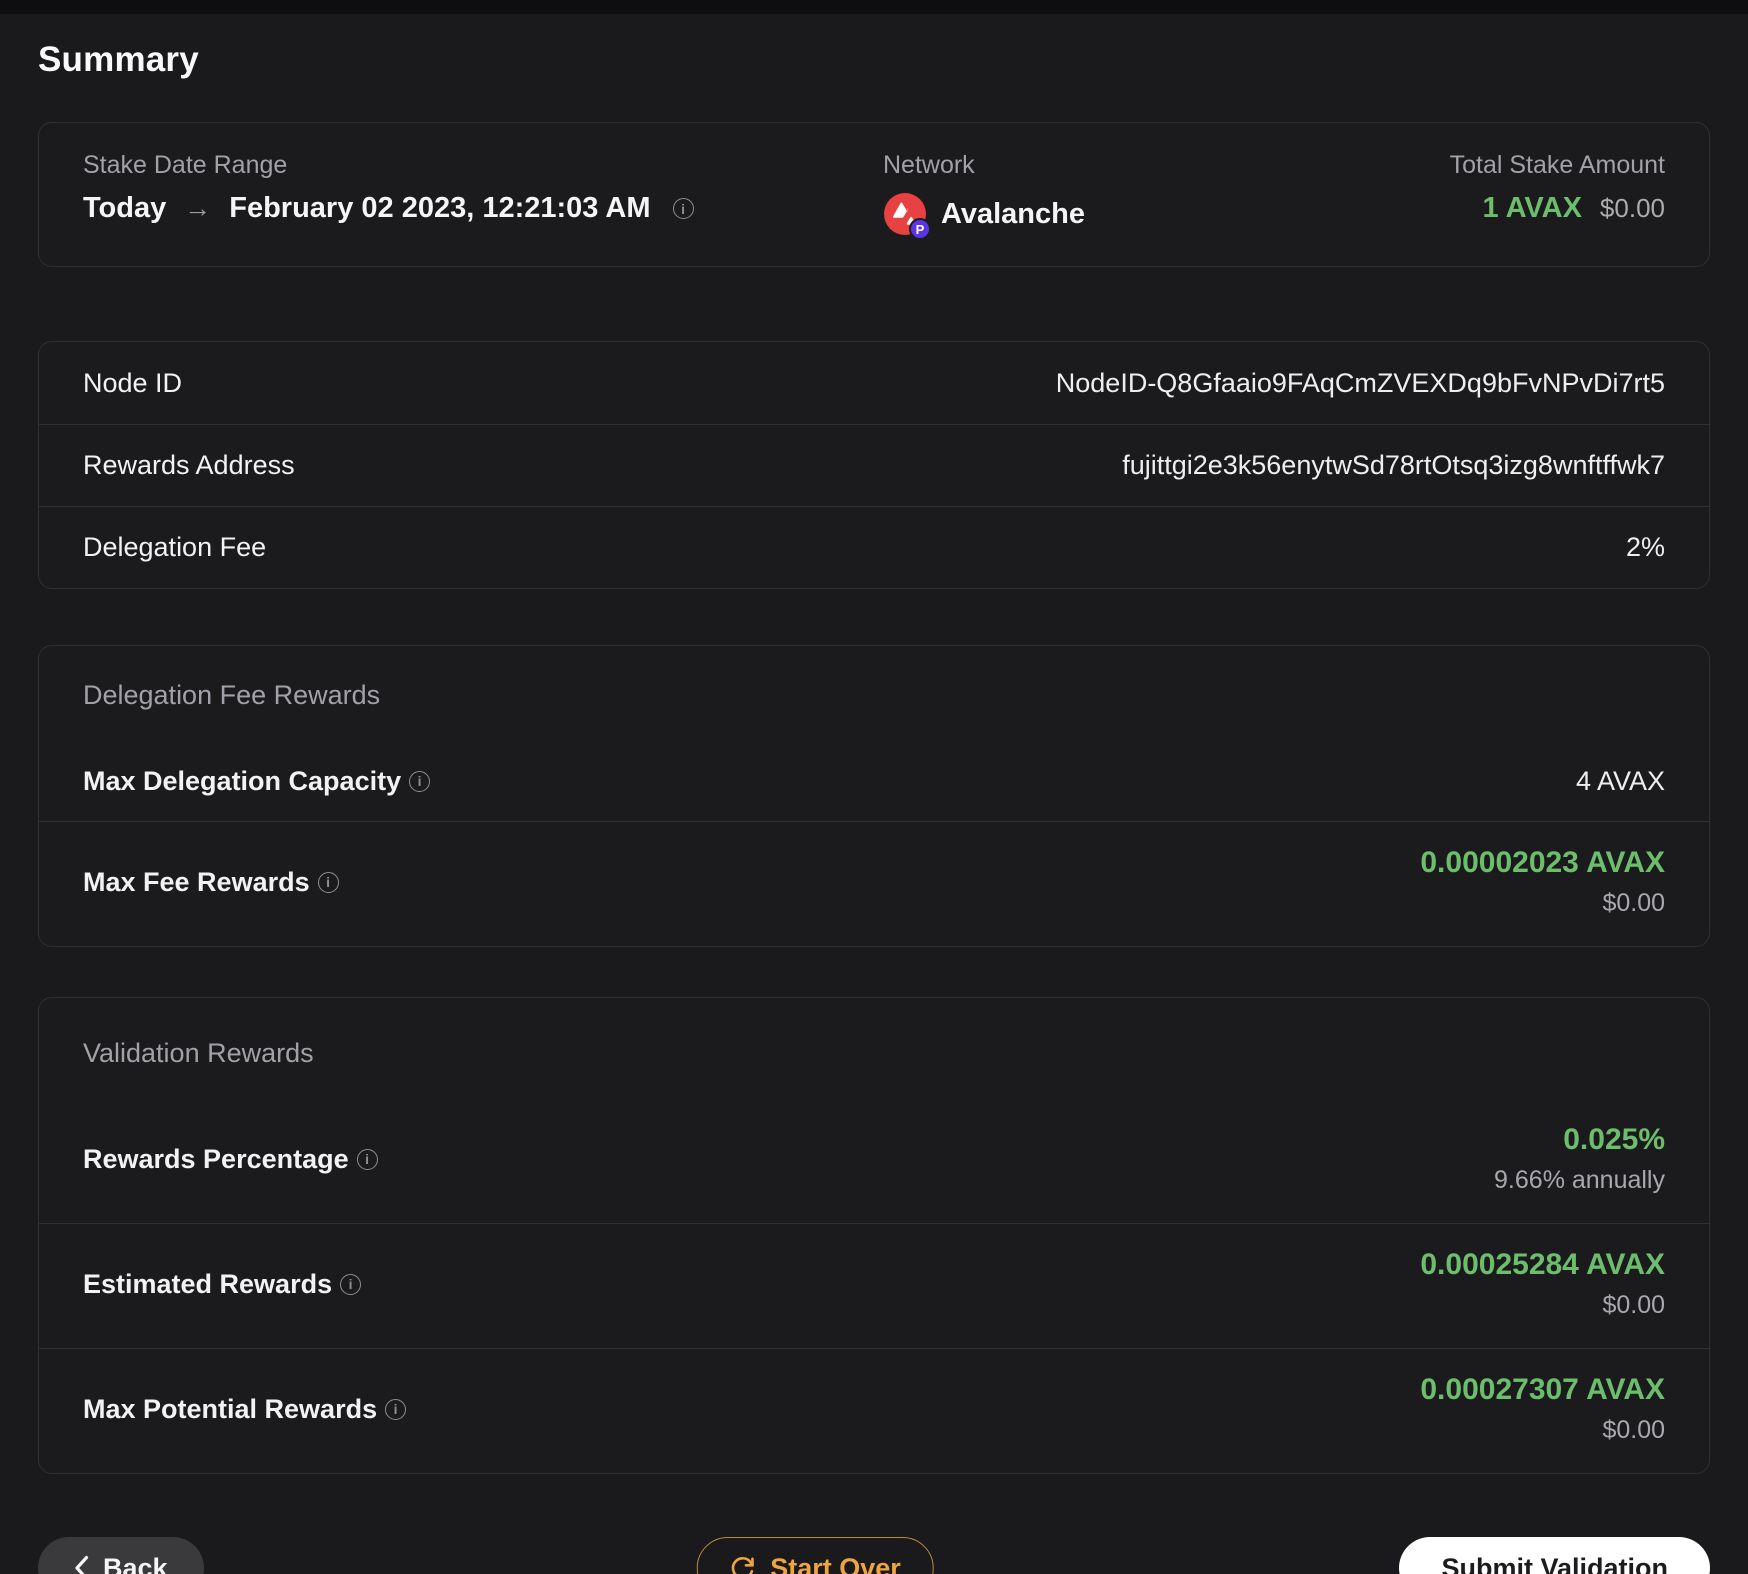 This screenshot has height=1574, width=1748. What do you see at coordinates (1632, 208) in the screenshot?
I see `total-stake-usd: $0.00` at bounding box center [1632, 208].